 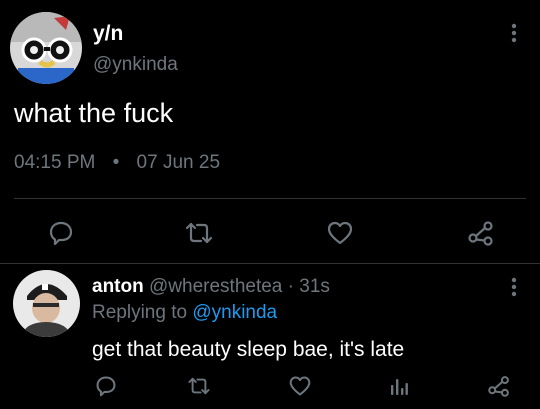 I want to click on avatar-image, so click(x=46, y=48).